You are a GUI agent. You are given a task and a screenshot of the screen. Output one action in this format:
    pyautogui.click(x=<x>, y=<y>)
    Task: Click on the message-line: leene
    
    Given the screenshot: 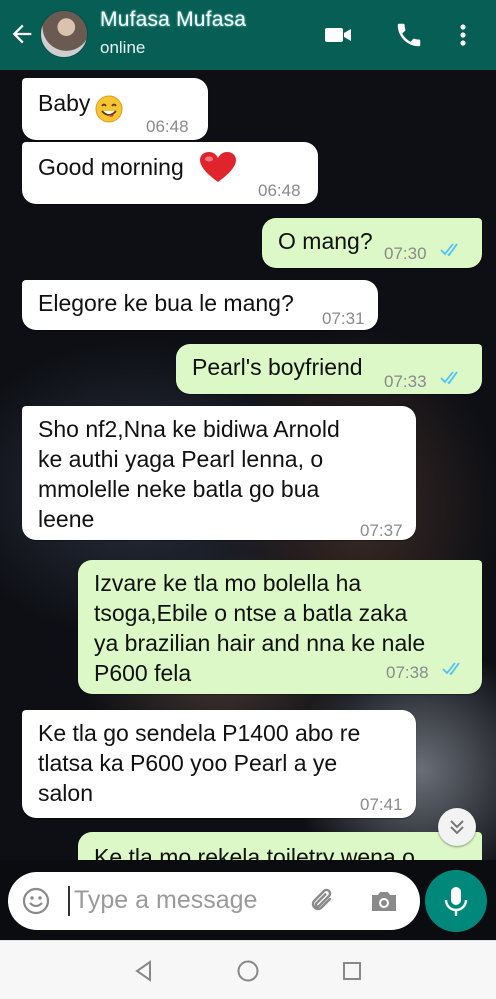 What is the action you would take?
    pyautogui.click(x=66, y=519)
    